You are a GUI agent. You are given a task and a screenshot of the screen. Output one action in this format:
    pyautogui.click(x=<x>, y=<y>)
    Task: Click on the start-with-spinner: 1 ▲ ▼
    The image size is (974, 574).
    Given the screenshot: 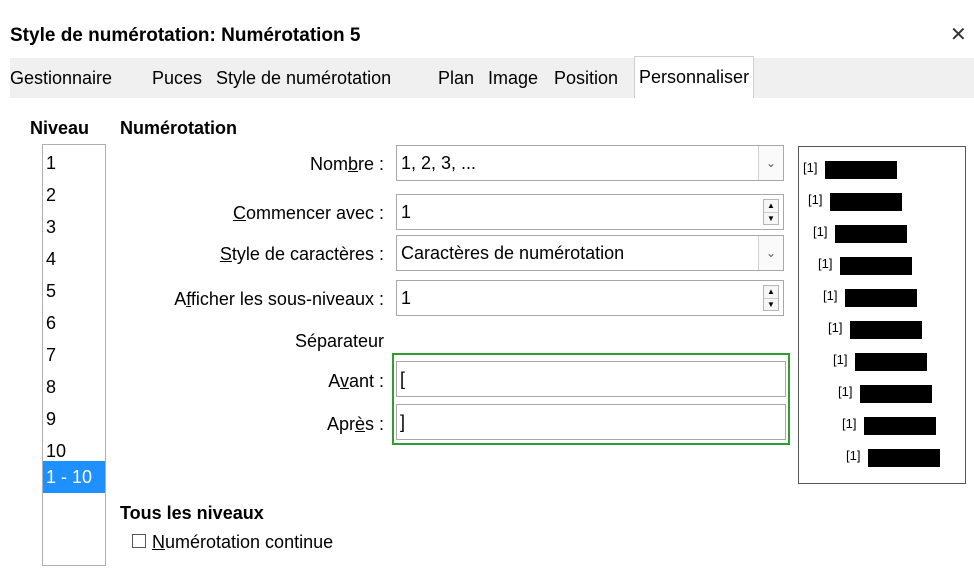 What is the action you would take?
    pyautogui.click(x=590, y=212)
    